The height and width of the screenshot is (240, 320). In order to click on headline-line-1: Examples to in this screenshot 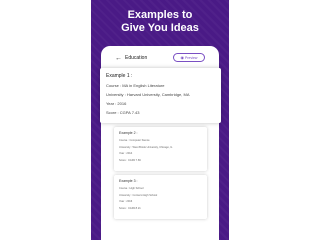, I will do `click(160, 15)`.